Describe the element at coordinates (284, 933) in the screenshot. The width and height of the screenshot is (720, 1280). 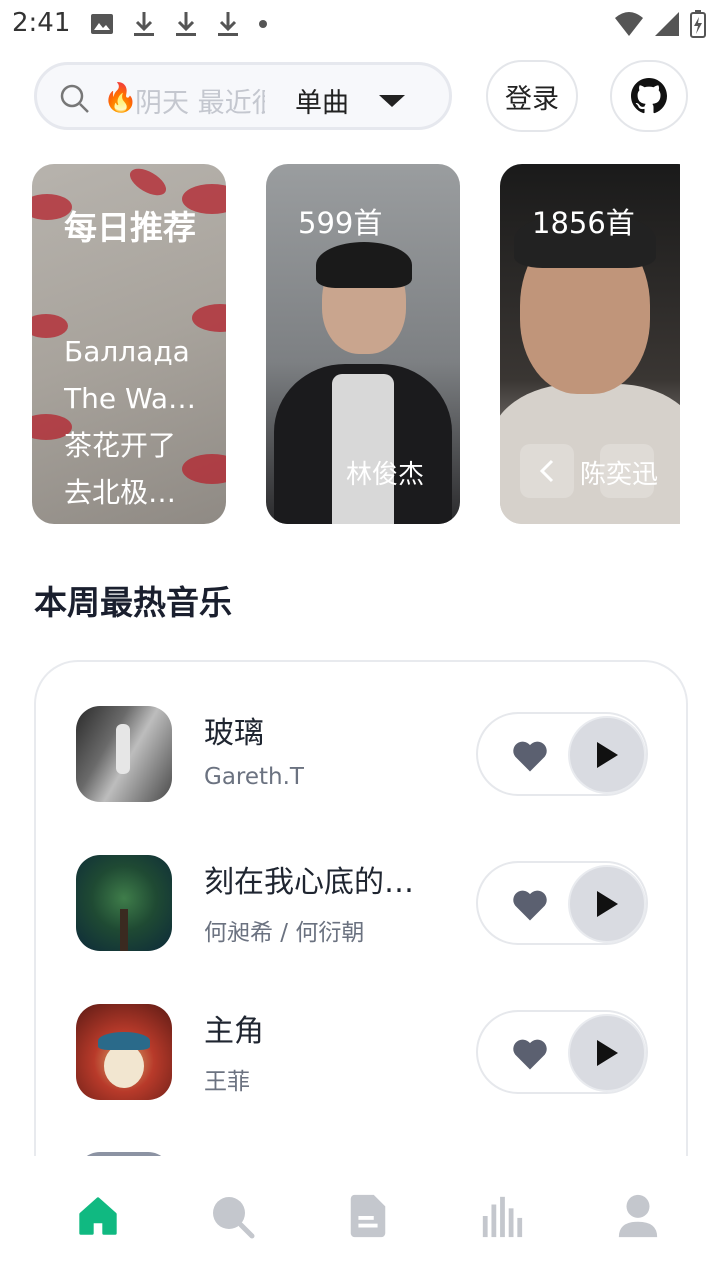
I see `song-artist: 何昶希 / 何衍朝` at that location.